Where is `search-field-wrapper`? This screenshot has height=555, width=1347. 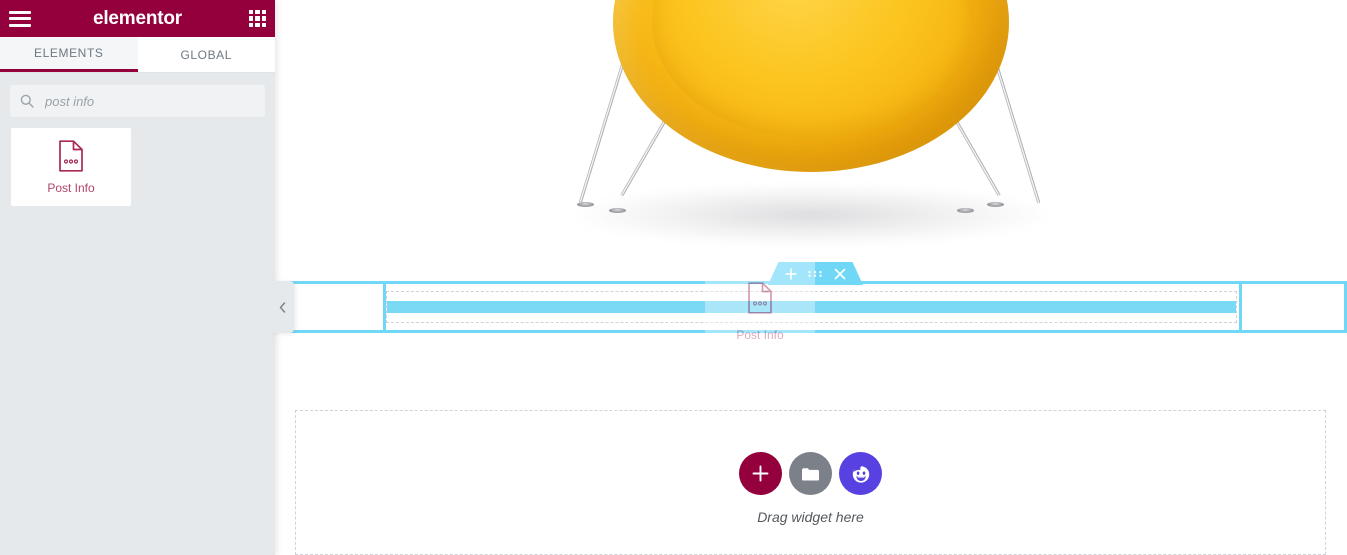 search-field-wrapper is located at coordinates (137, 101).